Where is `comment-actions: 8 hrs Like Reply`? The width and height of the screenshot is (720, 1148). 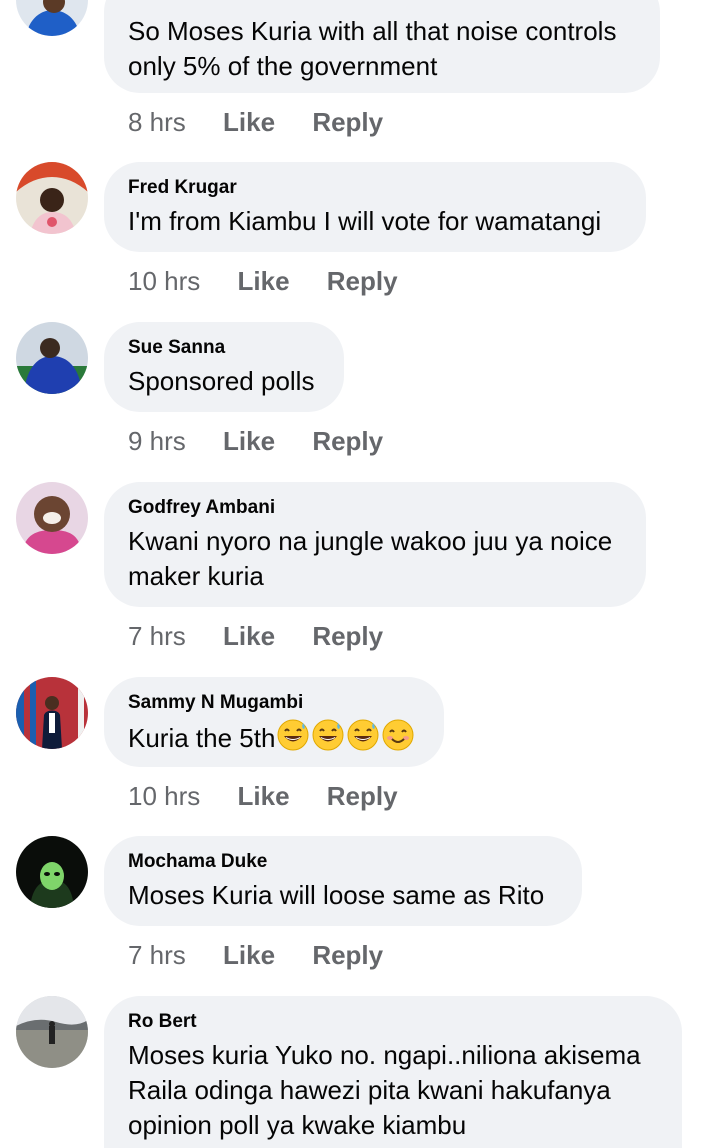
comment-actions: 8 hrs Like Reply is located at coordinates (255, 122).